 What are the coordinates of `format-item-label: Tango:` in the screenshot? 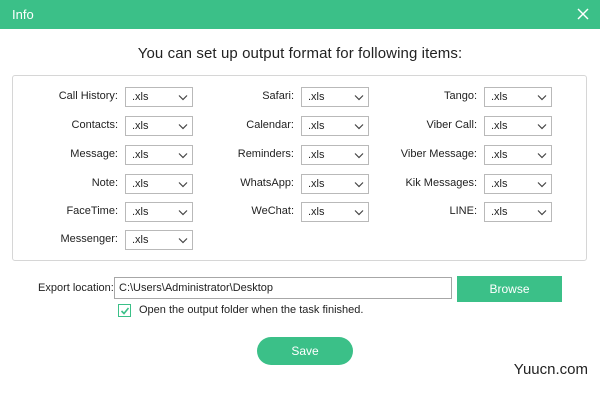 It's located at (460, 96).